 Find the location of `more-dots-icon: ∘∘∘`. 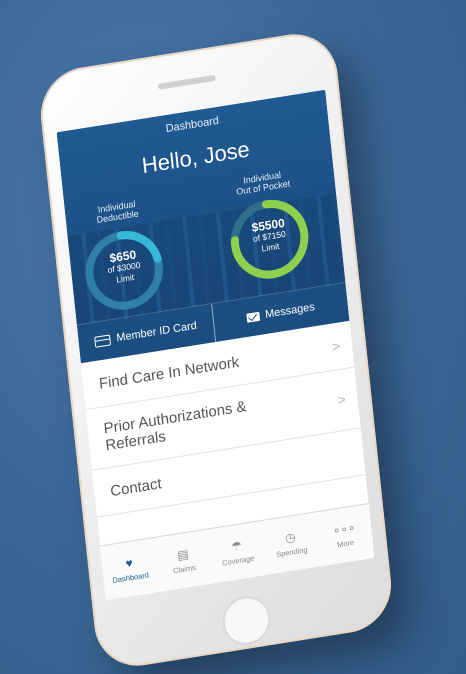

more-dots-icon: ∘∘∘ is located at coordinates (344, 529).